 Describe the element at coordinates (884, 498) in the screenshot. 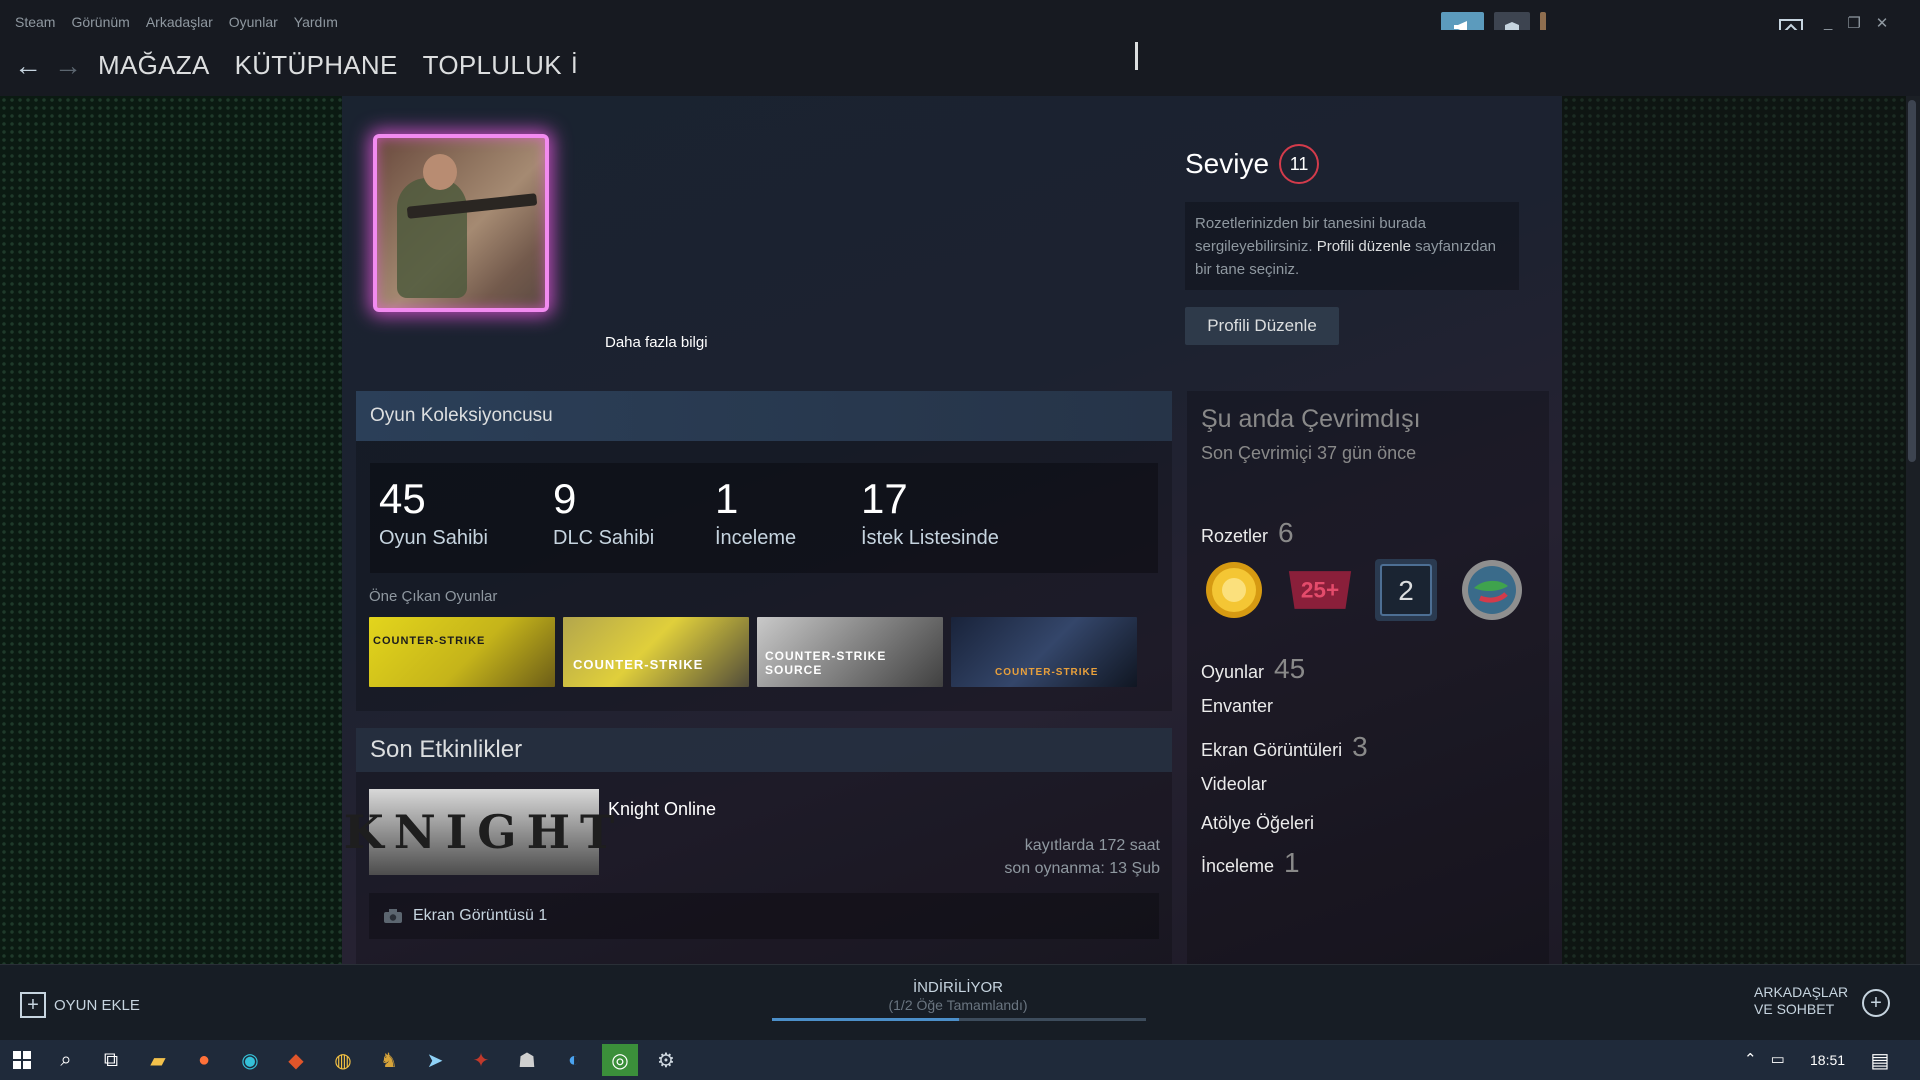

I see `stat-number: 17` at that location.